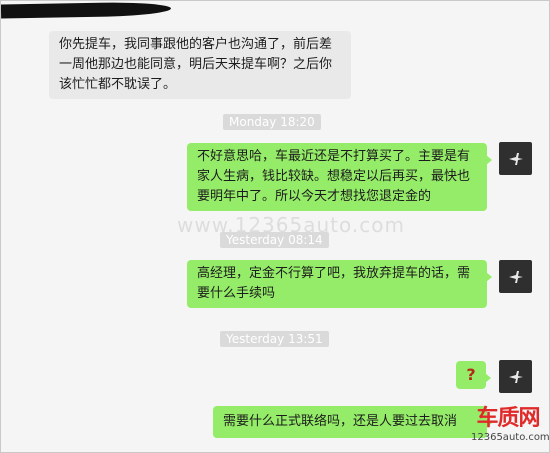 The height and width of the screenshot is (453, 550). Describe the element at coordinates (473, 375) in the screenshot. I see `outgoing-message-bubble: ?` at that location.